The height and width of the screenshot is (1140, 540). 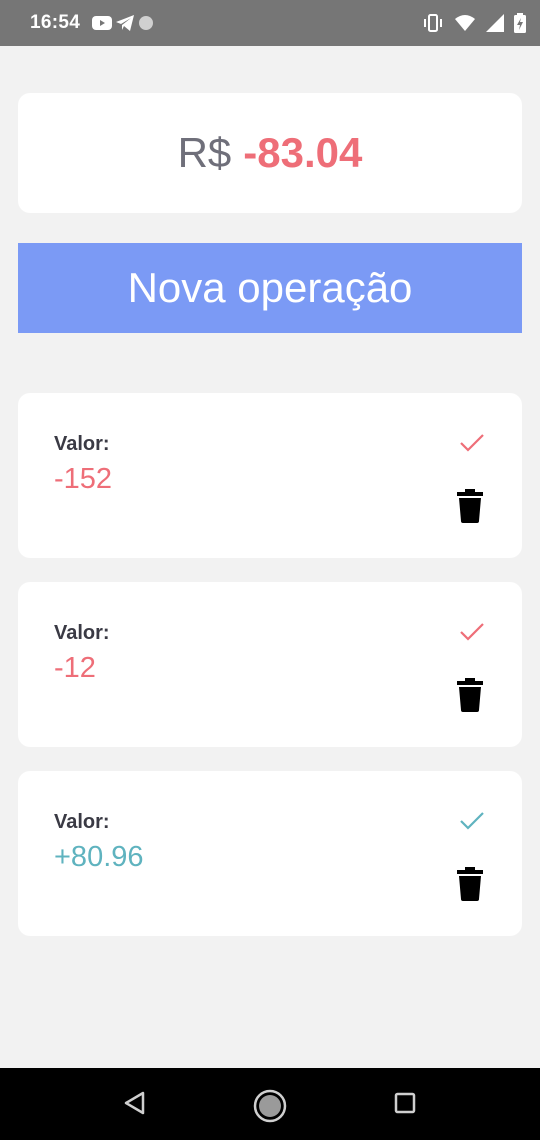 What do you see at coordinates (99, 857) in the screenshot?
I see `operation-value: +80.96` at bounding box center [99, 857].